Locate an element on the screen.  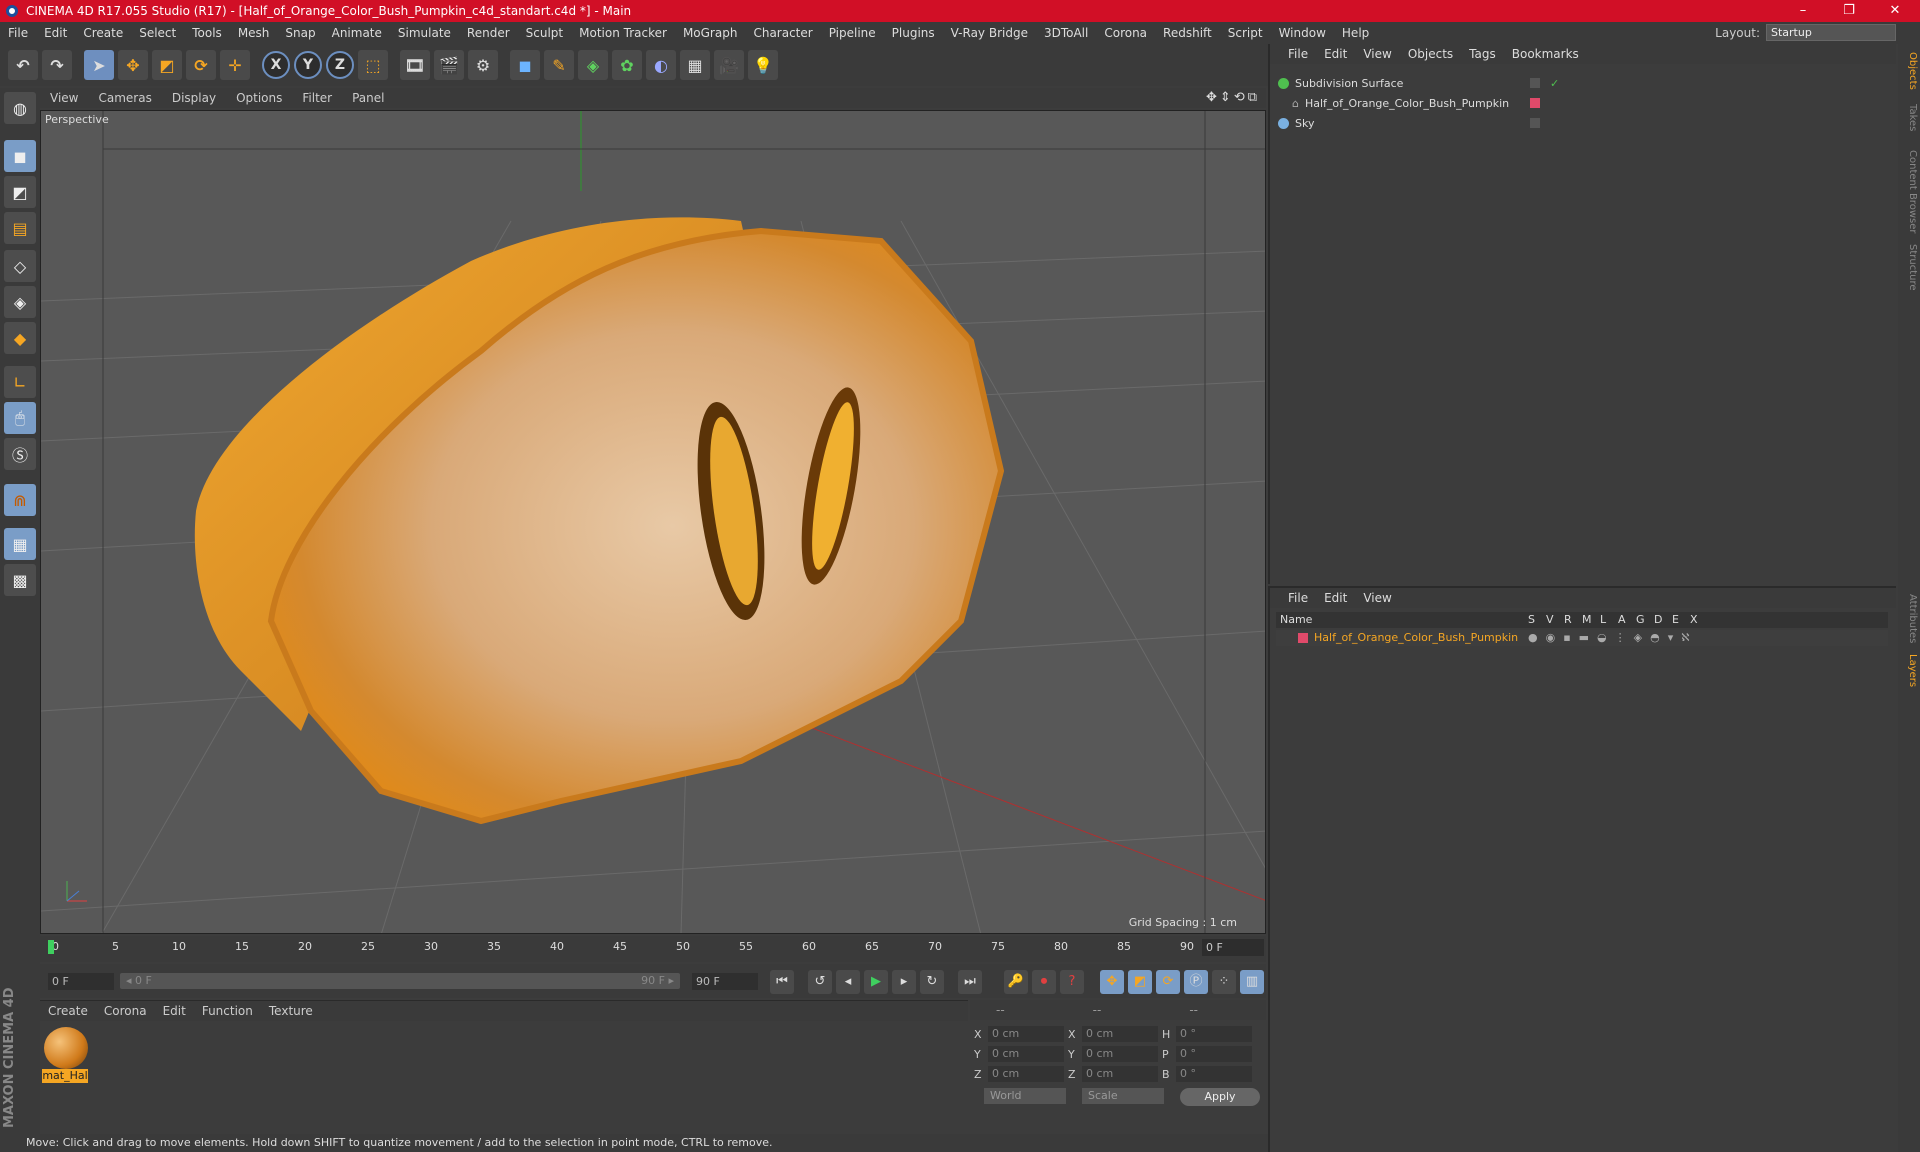
key-rotation-icon: ⟳ is located at coordinates (1168, 982).